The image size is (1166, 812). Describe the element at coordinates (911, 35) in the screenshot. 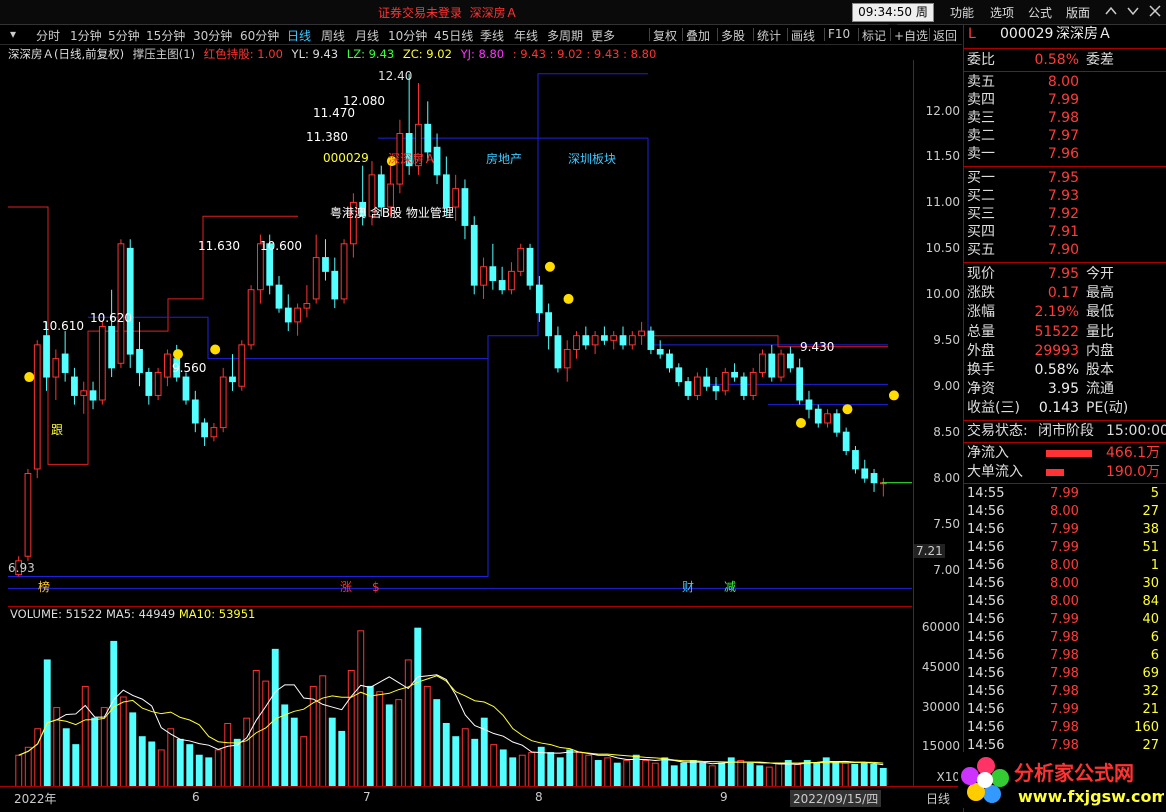

I see `toolbar-7: +自选` at that location.